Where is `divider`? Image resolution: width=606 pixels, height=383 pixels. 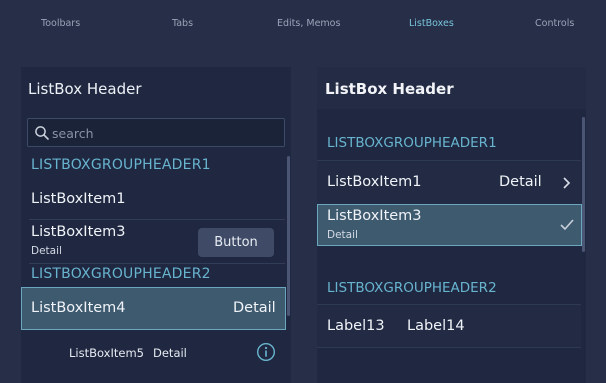 divider is located at coordinates (157, 263).